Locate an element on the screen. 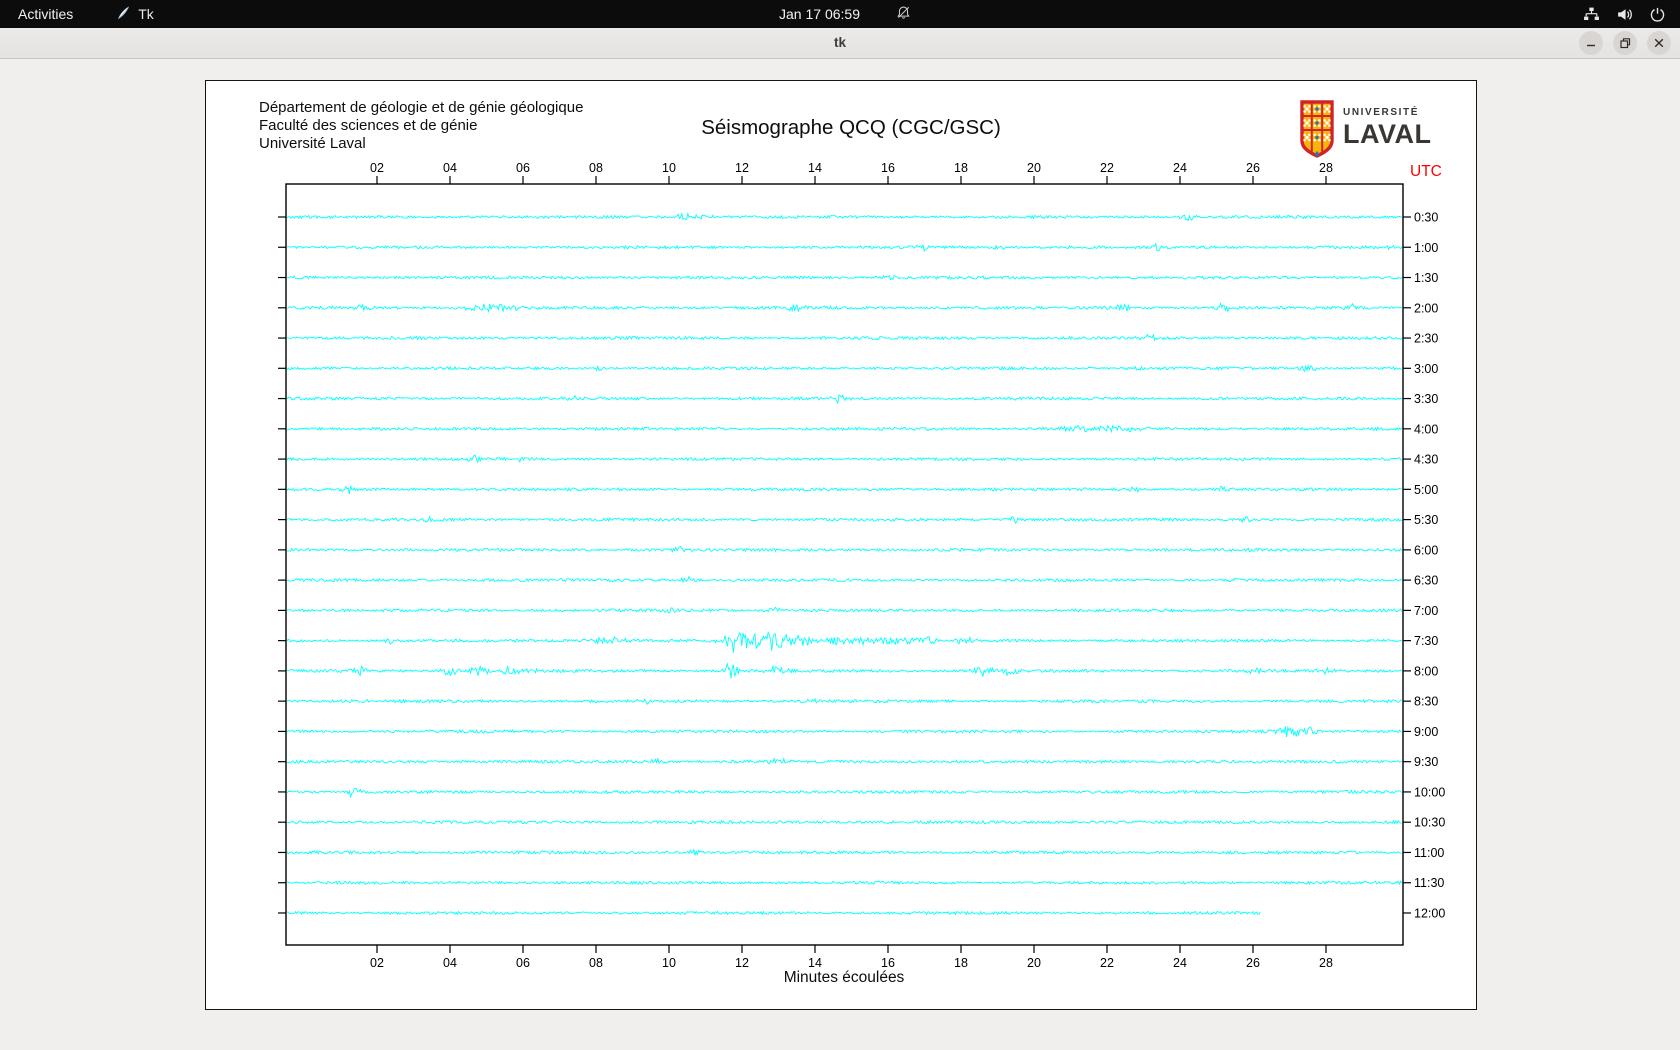 The height and width of the screenshot is (1050, 1680). utc-label: UTC is located at coordinates (1426, 171).